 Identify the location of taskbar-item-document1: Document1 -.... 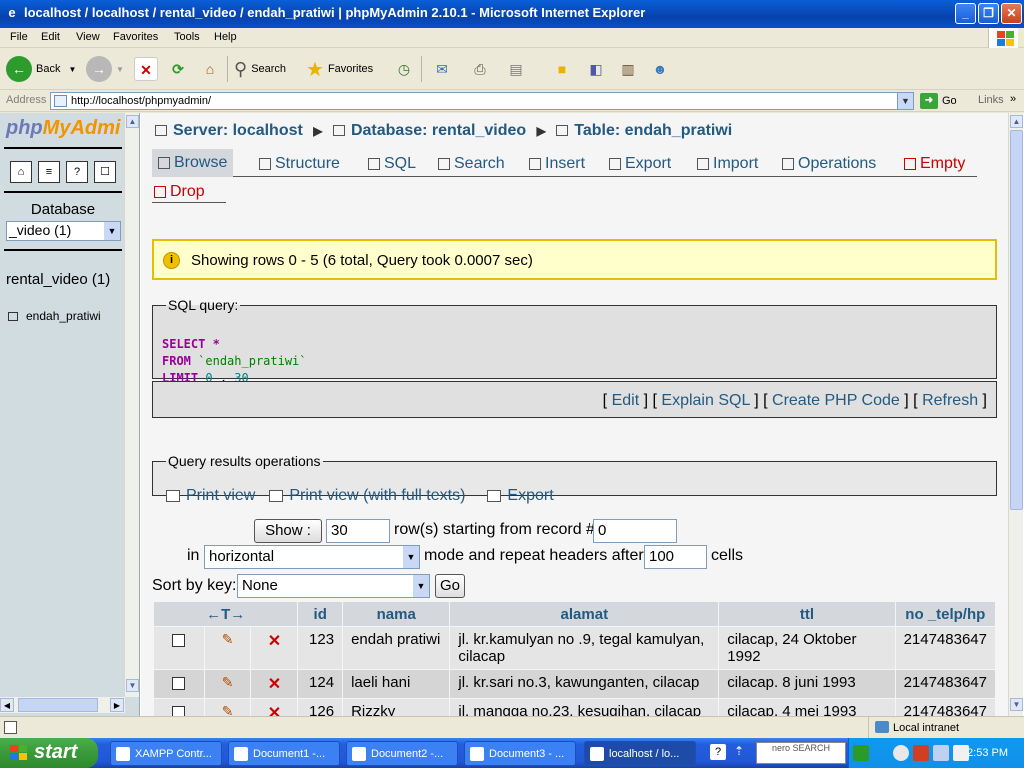
(284, 753).